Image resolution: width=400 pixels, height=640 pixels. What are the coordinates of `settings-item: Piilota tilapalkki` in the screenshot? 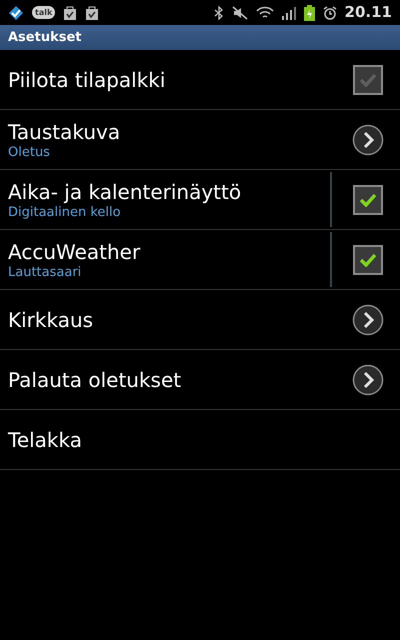 It's located at (200, 80).